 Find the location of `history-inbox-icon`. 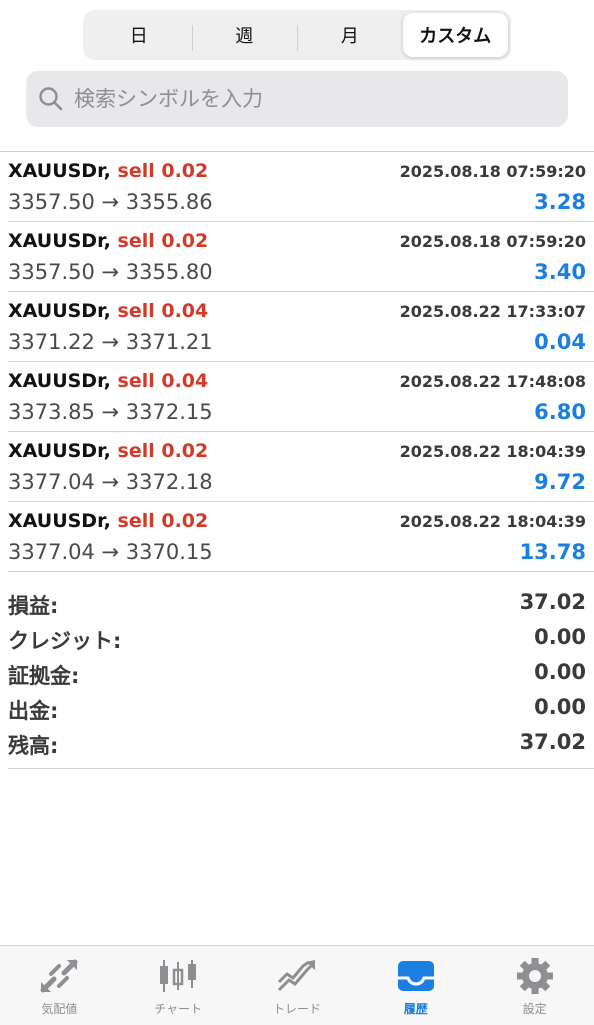

history-inbox-icon is located at coordinates (415, 976).